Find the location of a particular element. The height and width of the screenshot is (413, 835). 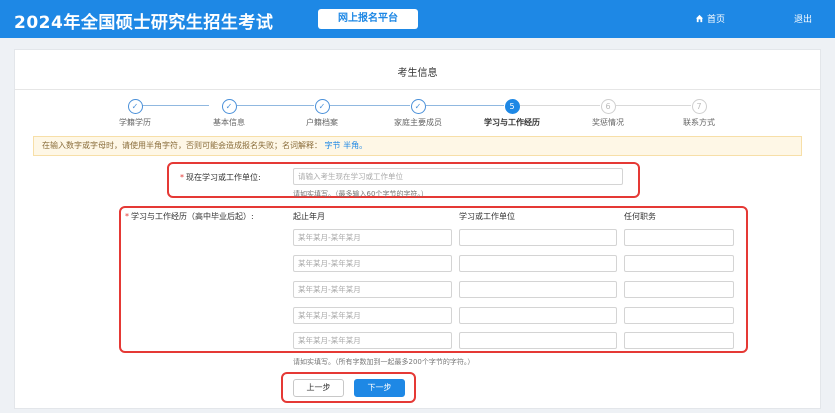

logout-link: 退出 is located at coordinates (803, 18).